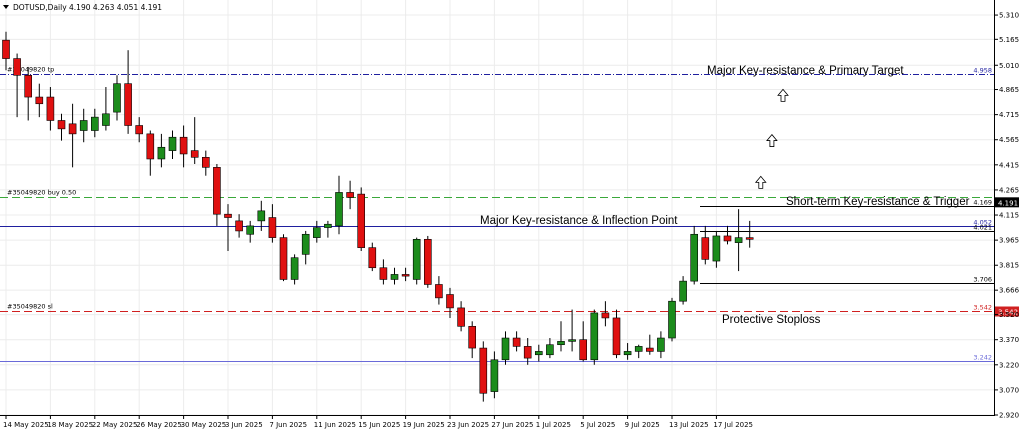 This screenshot has width=1024, height=437. I want to click on time-tick-label: 19 Jun 2025, so click(424, 425).